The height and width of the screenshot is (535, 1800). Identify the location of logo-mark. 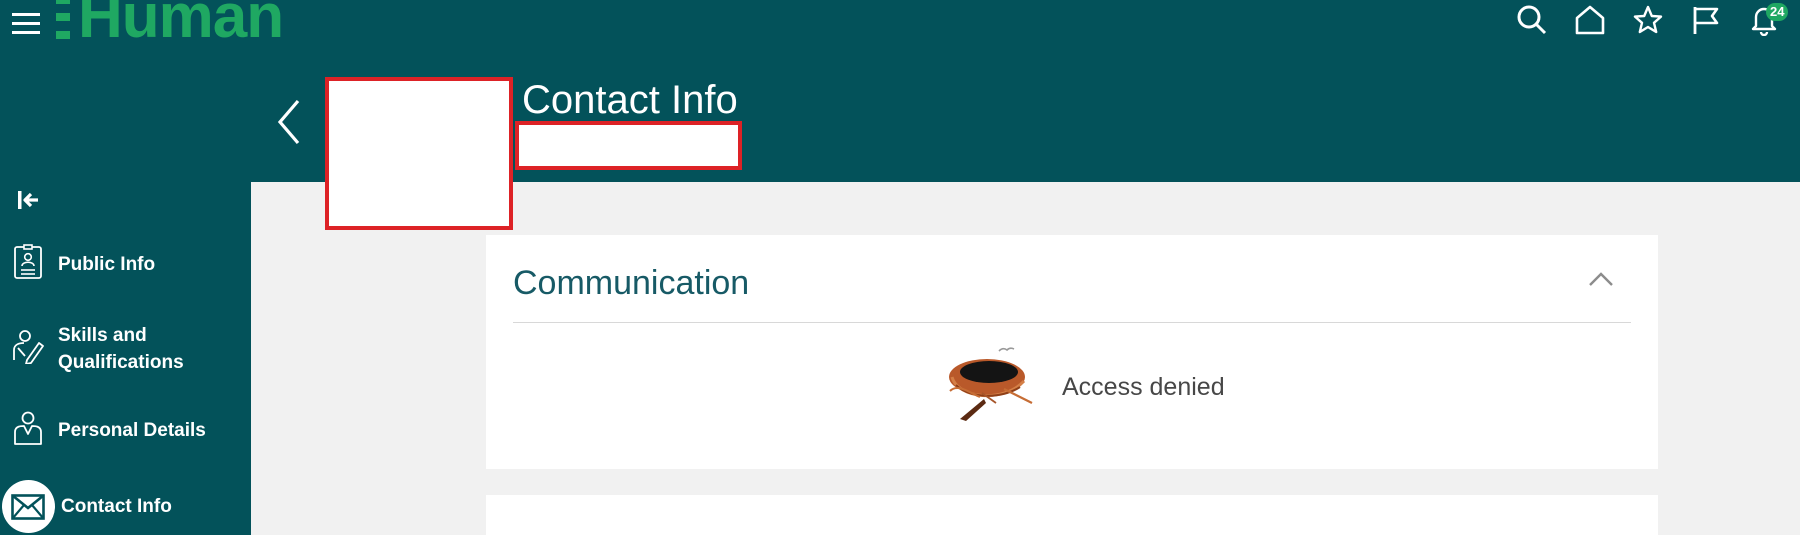
(63, 19).